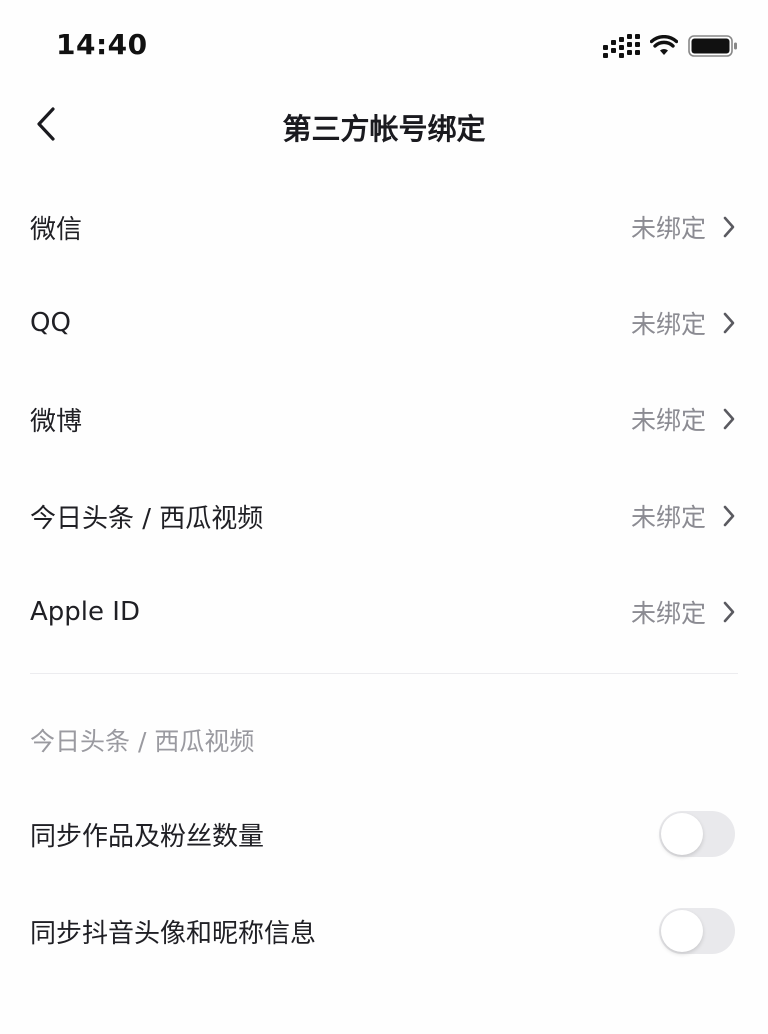  Describe the element at coordinates (85, 612) in the screenshot. I see `account-label: Apple ID` at that location.